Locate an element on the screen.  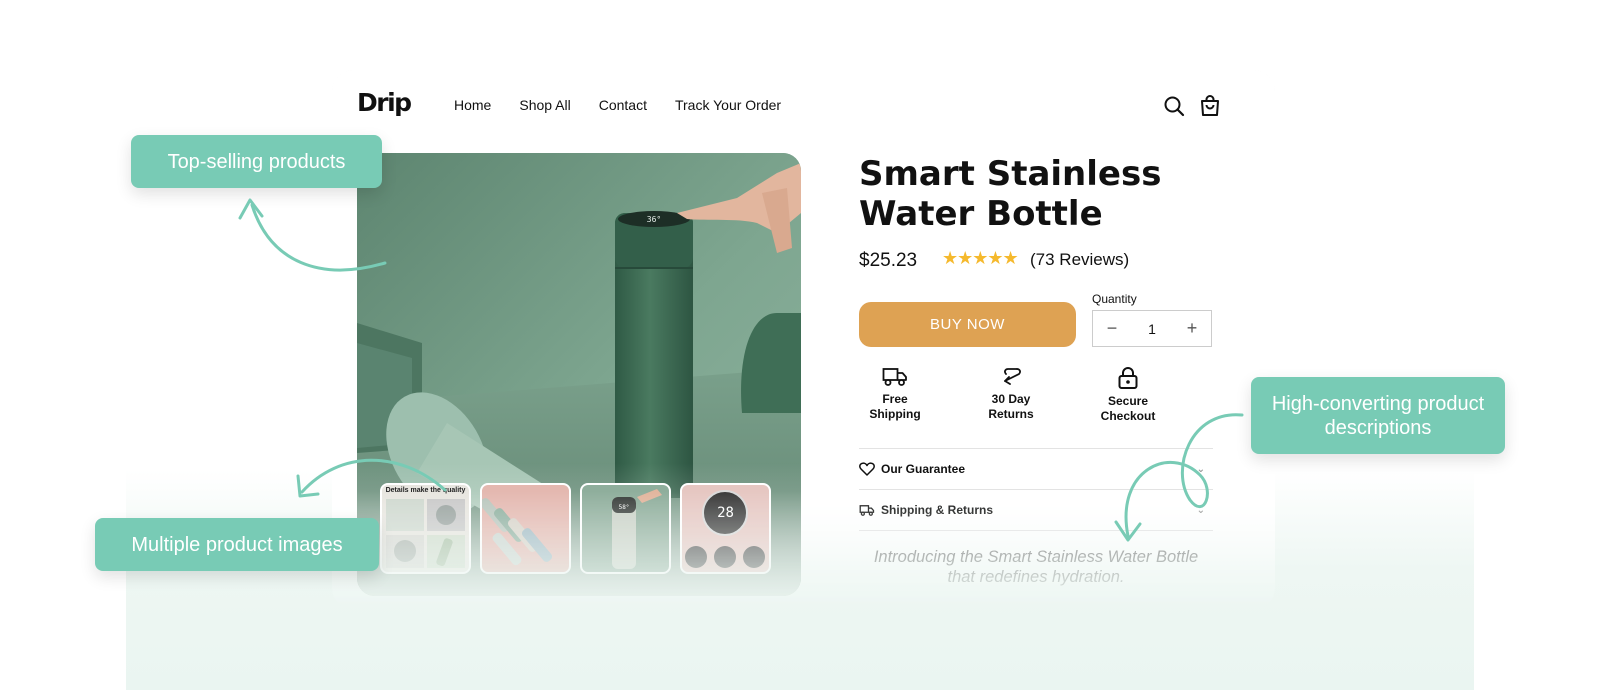
search-icon is located at coordinates (1174, 106).